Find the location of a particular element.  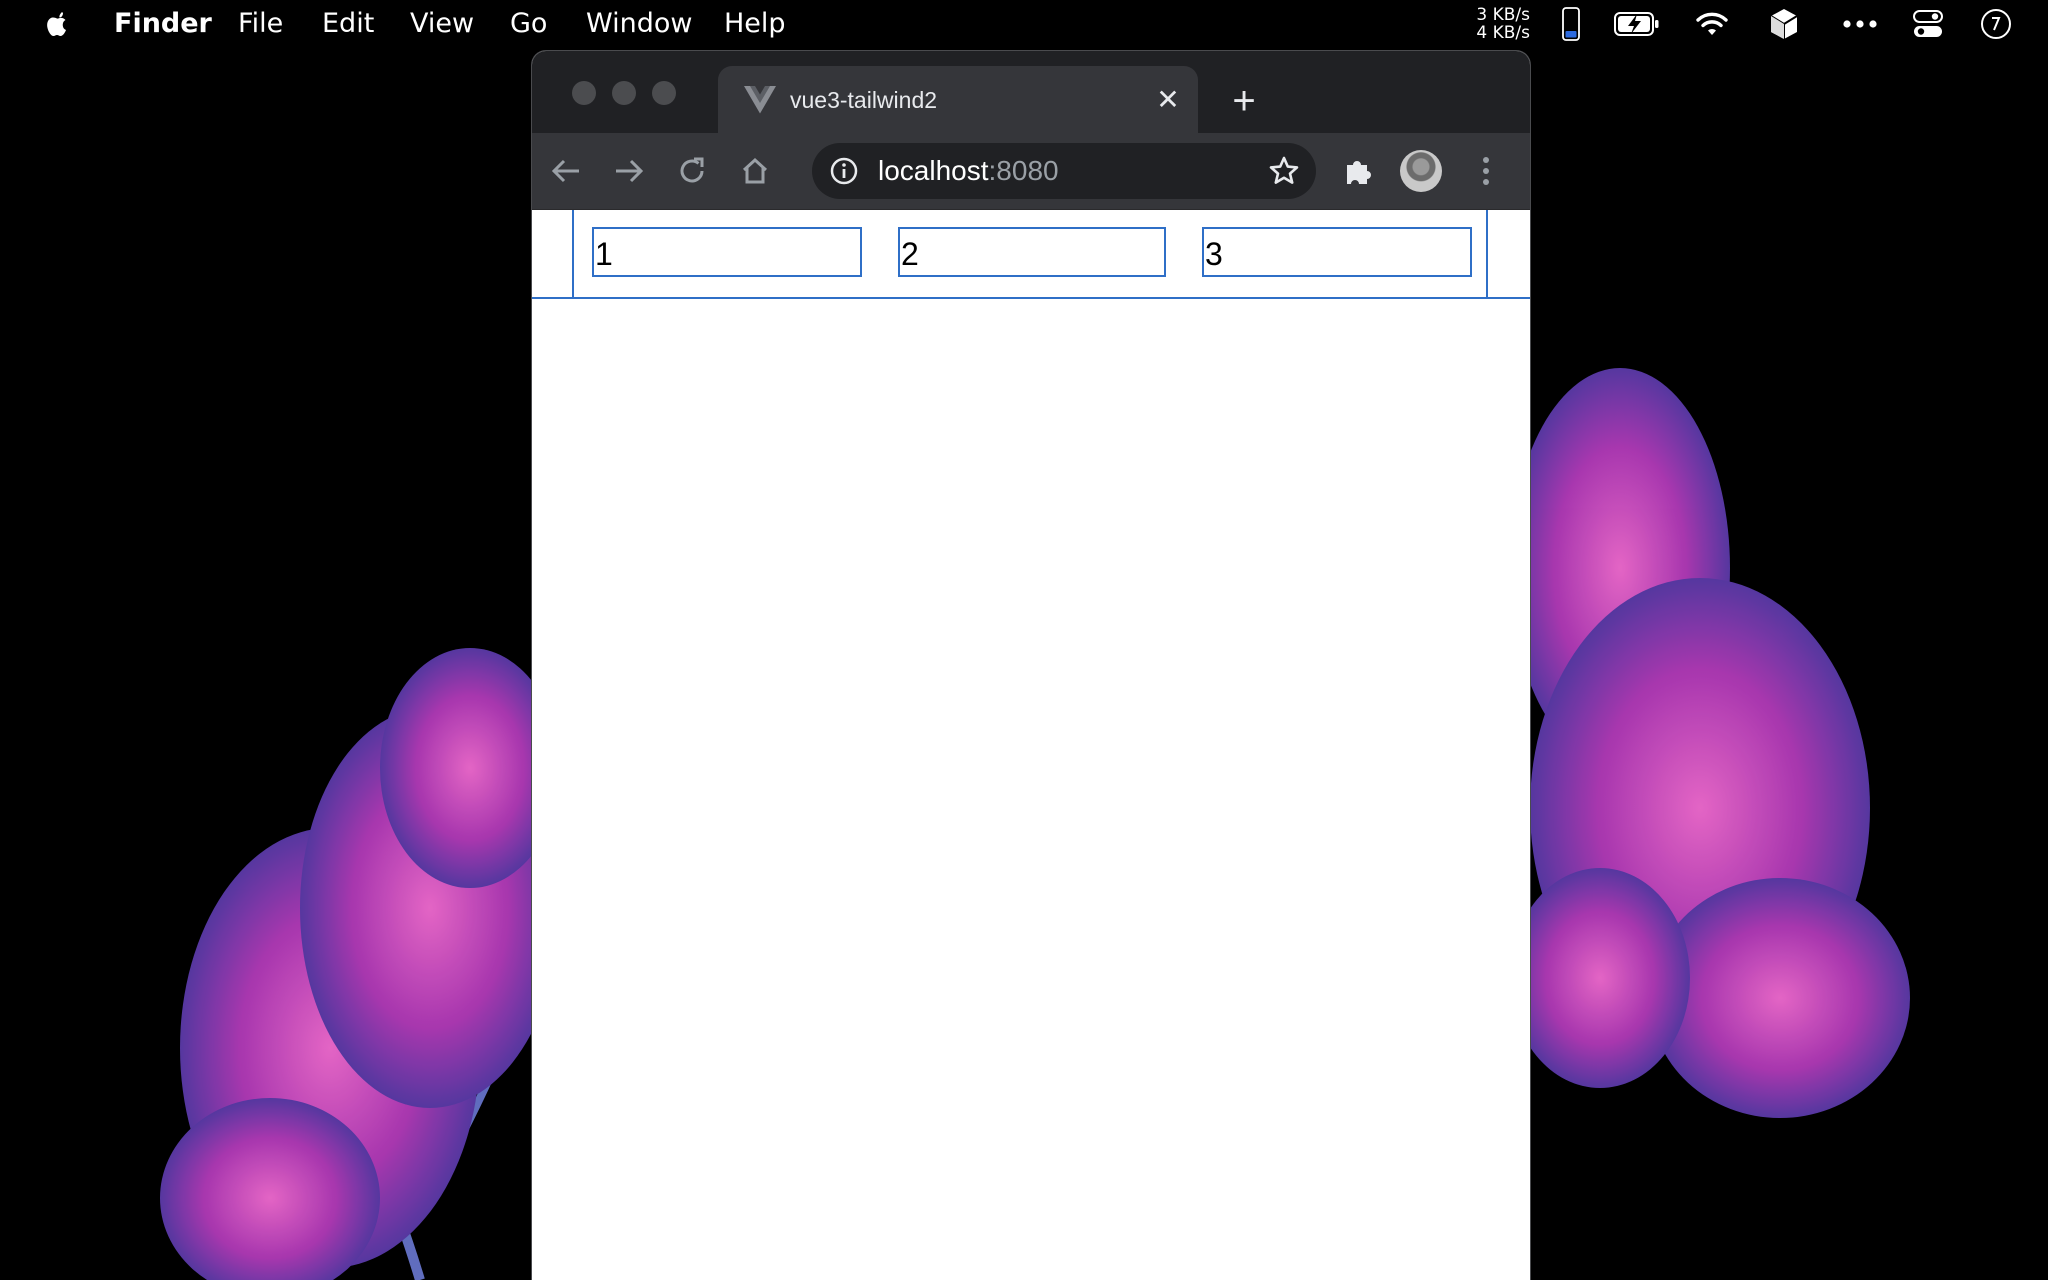

url-host: localhost is located at coordinates (933, 170).